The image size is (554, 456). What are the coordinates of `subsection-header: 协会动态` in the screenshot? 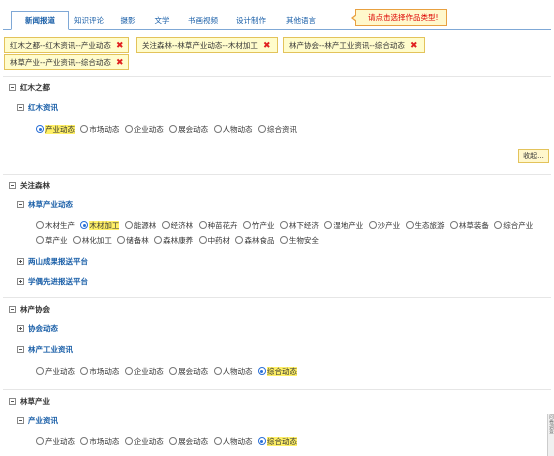 It's located at (37, 329).